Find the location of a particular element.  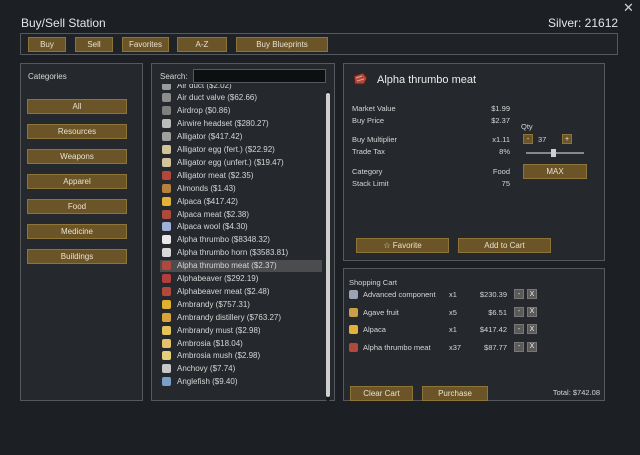

item-row: Alpaca ($417.42) is located at coordinates (241, 201).